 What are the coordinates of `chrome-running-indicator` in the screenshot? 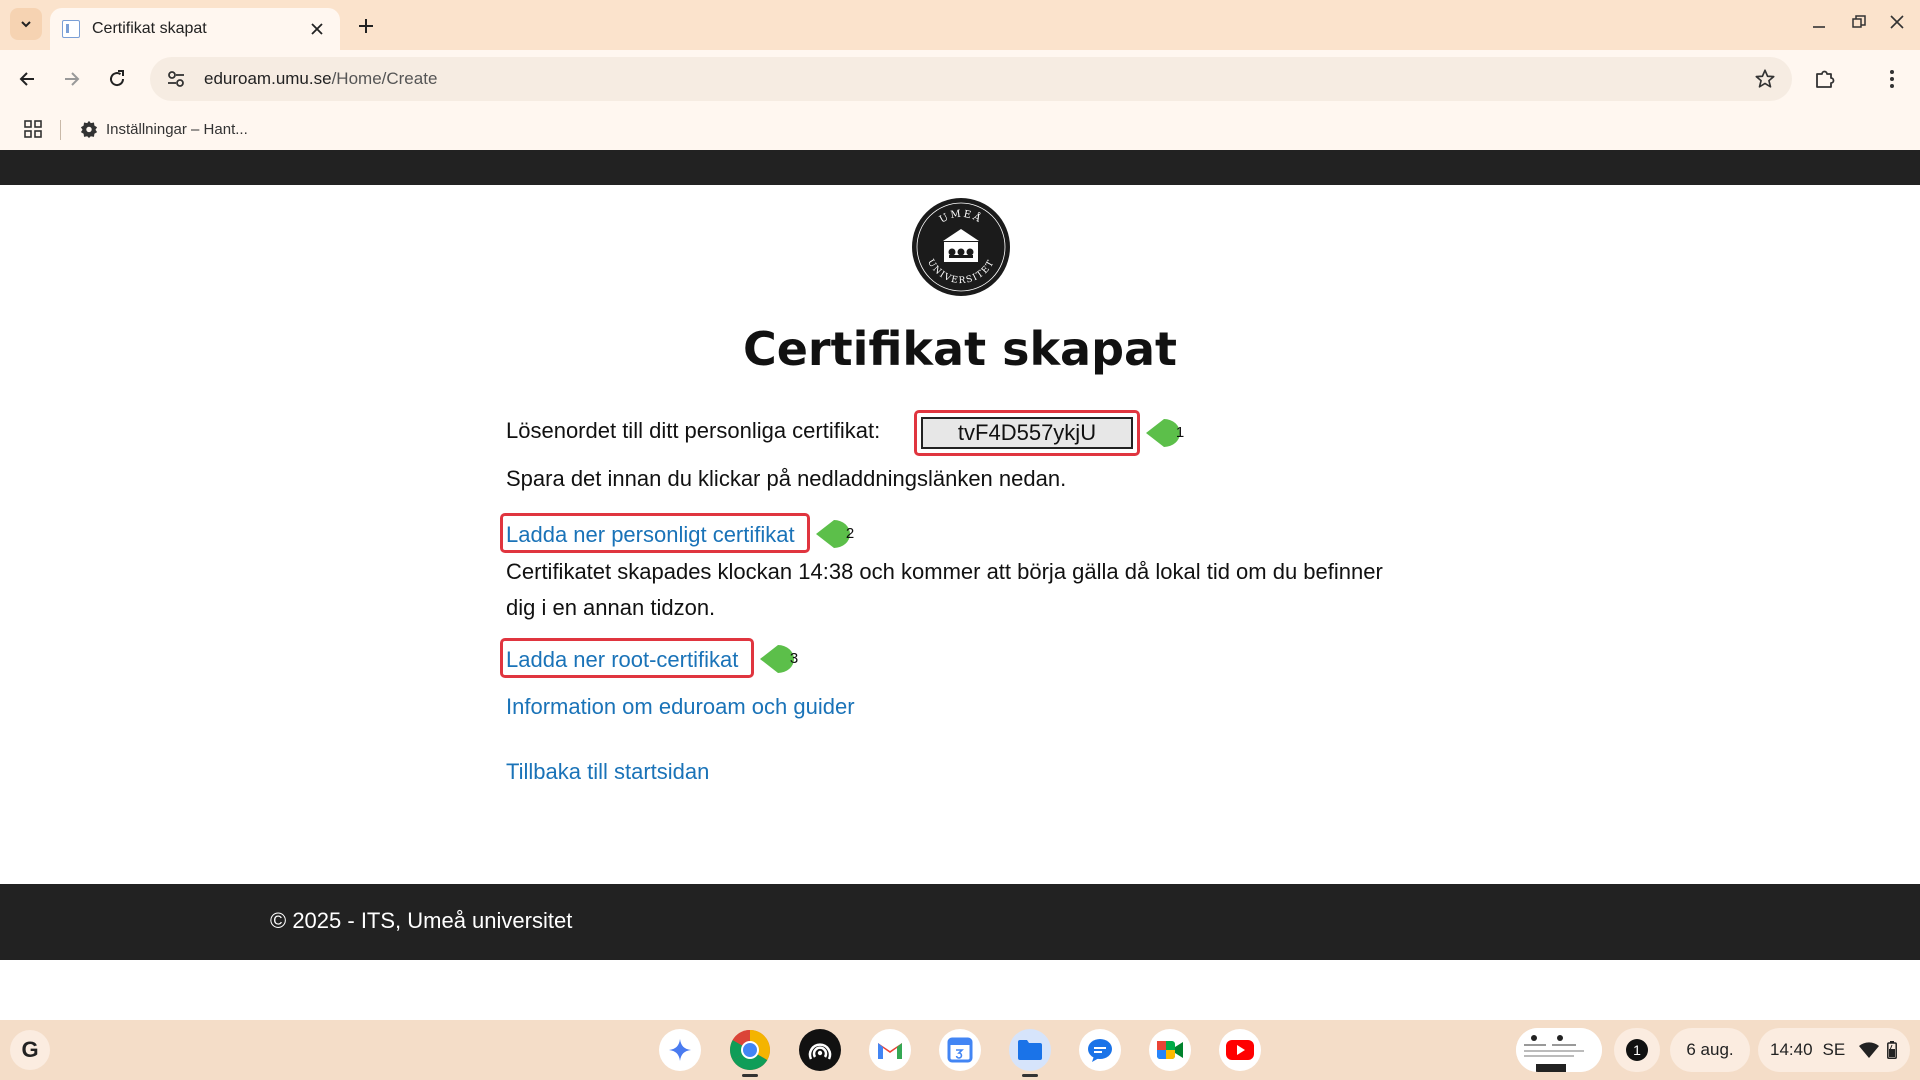 It's located at (750, 1075).